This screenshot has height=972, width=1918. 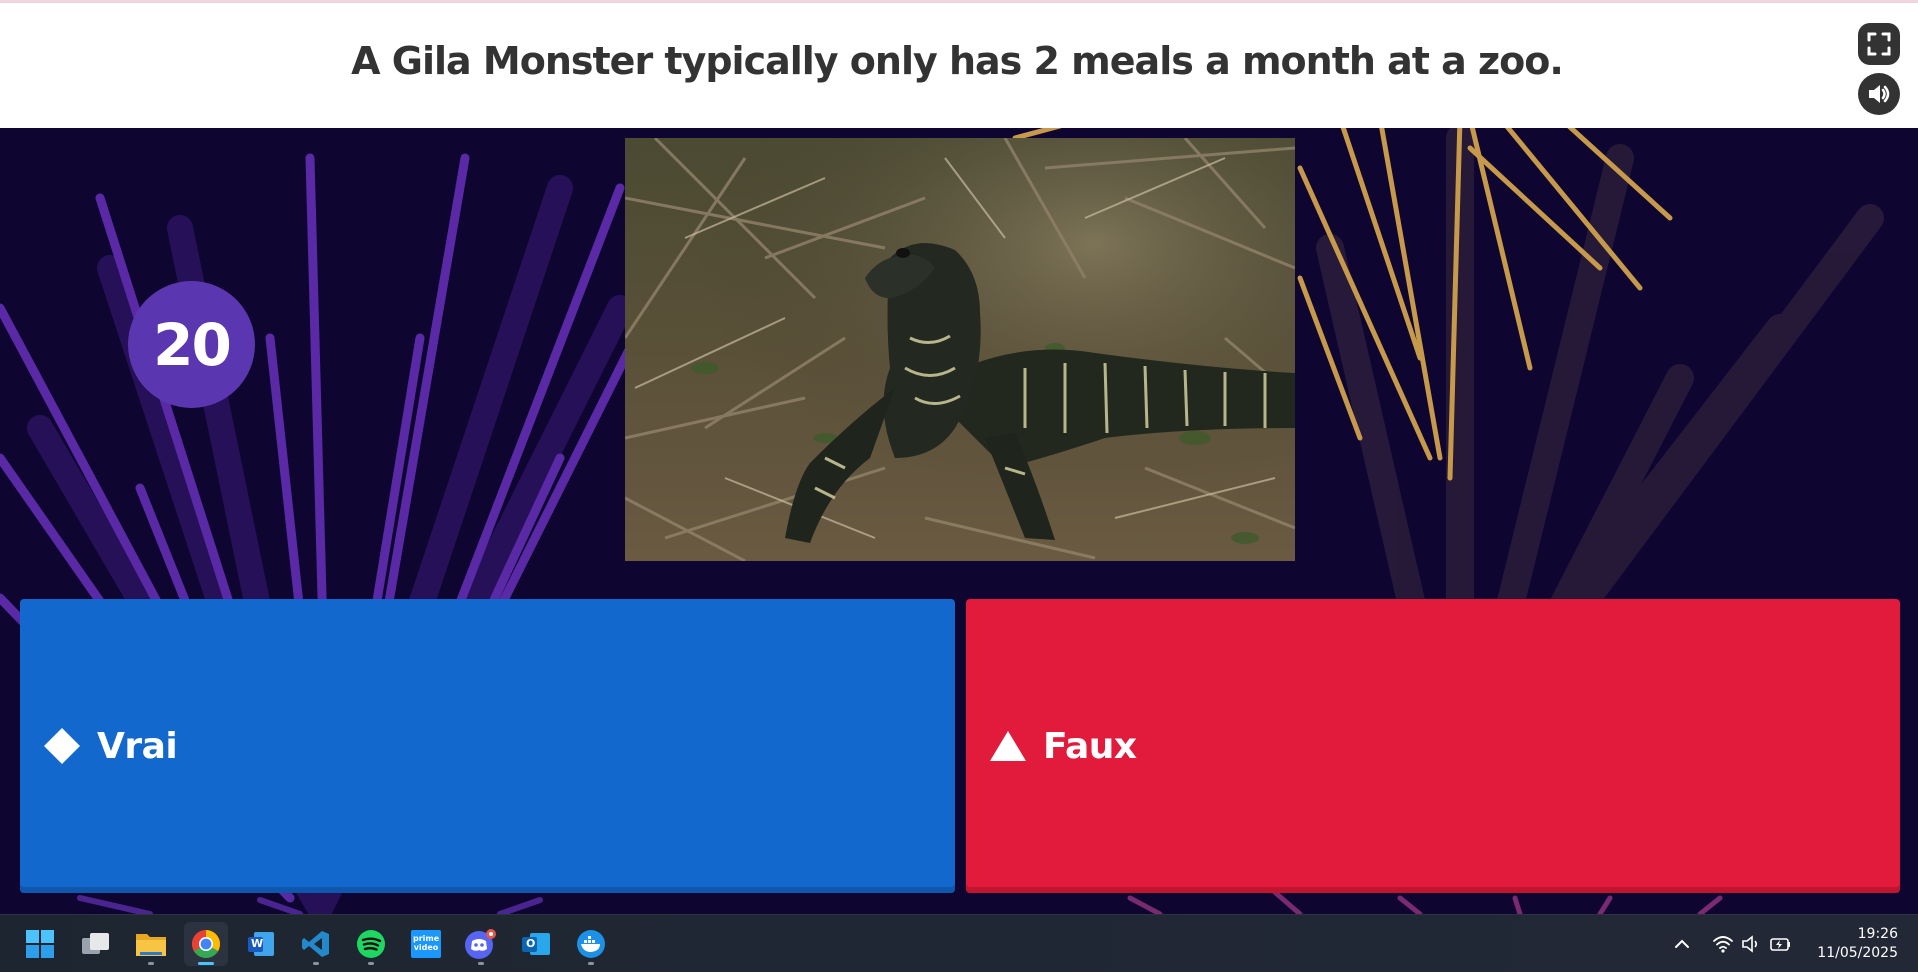 I want to click on taskbar-discord, so click(x=481, y=944).